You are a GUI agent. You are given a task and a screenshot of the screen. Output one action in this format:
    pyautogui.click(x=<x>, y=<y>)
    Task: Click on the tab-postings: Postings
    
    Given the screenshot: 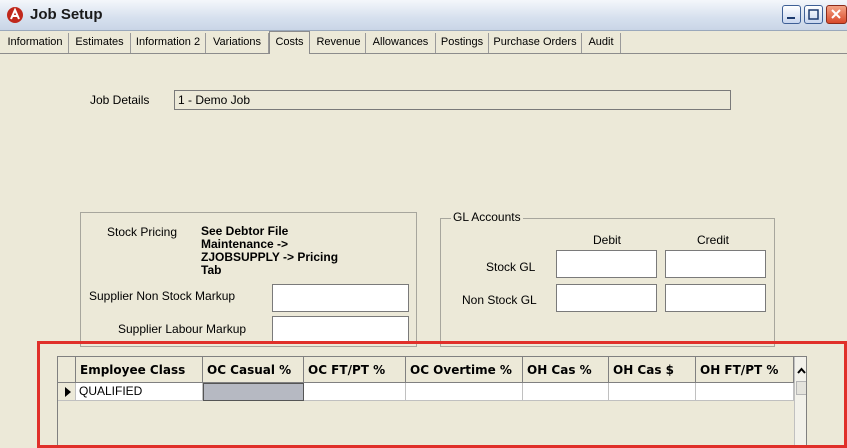 What is the action you would take?
    pyautogui.click(x=462, y=43)
    